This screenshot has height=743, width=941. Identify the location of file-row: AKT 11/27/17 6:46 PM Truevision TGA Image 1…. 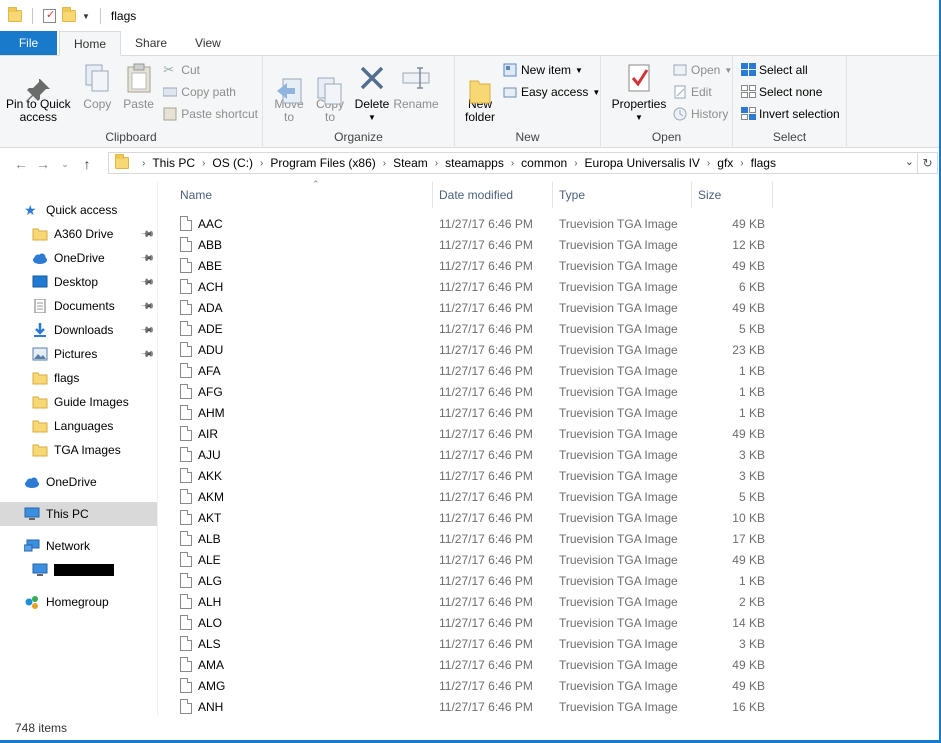
(476, 517).